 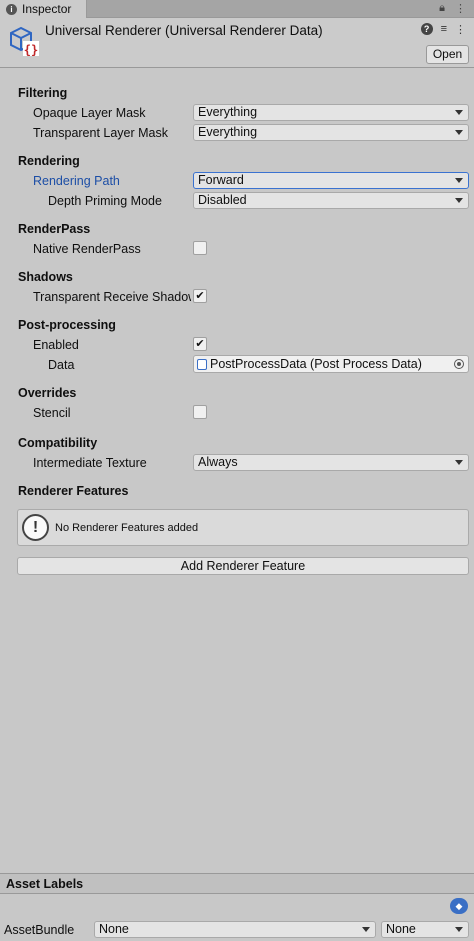 I want to click on settings-icon: ≡, so click(x=444, y=29).